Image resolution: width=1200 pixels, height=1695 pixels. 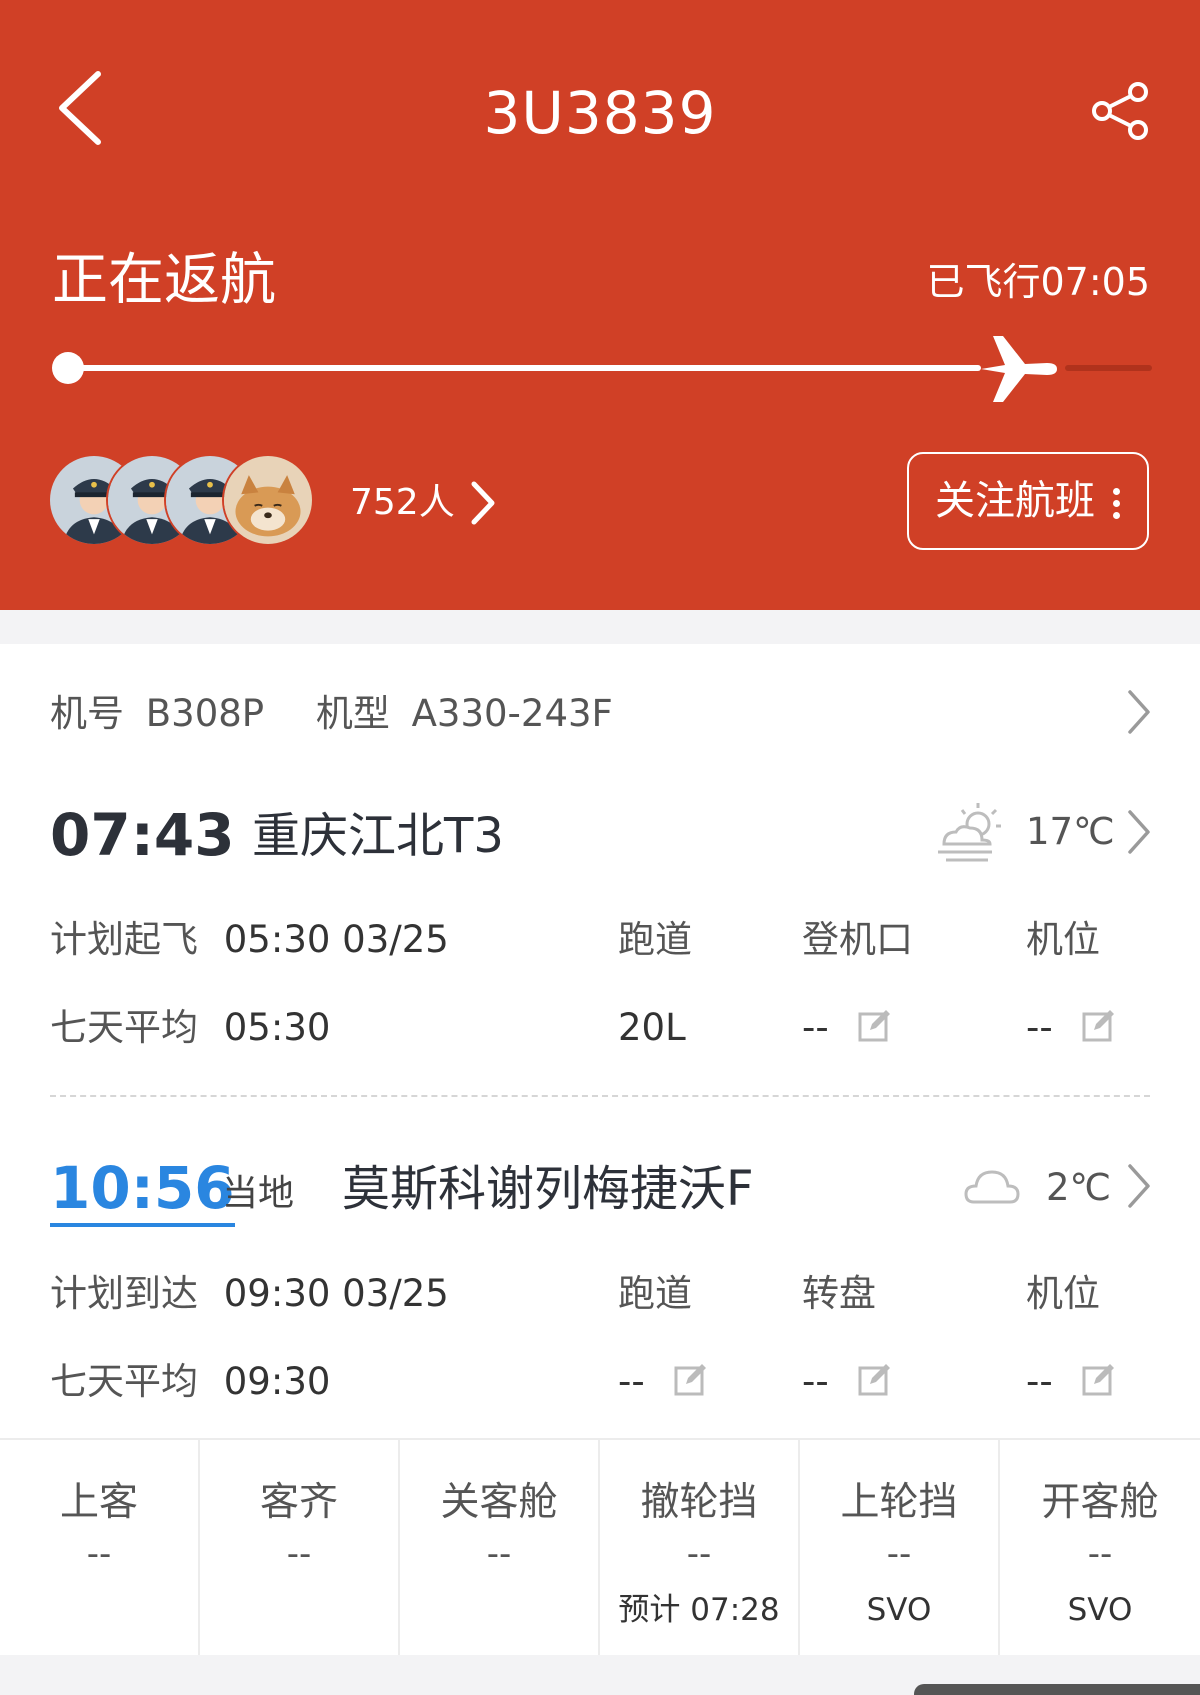 What do you see at coordinates (969, 832) in the screenshot?
I see `partly-cloudy-sun-icon` at bounding box center [969, 832].